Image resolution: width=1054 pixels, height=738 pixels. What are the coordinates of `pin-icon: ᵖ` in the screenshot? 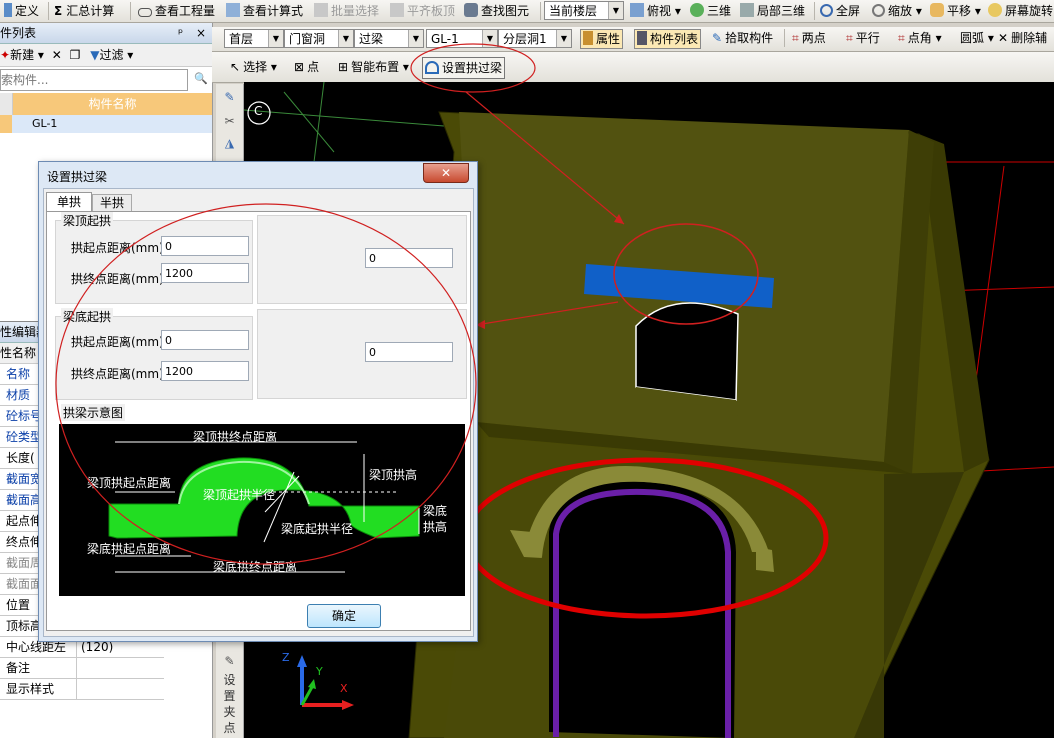 It's located at (180, 33).